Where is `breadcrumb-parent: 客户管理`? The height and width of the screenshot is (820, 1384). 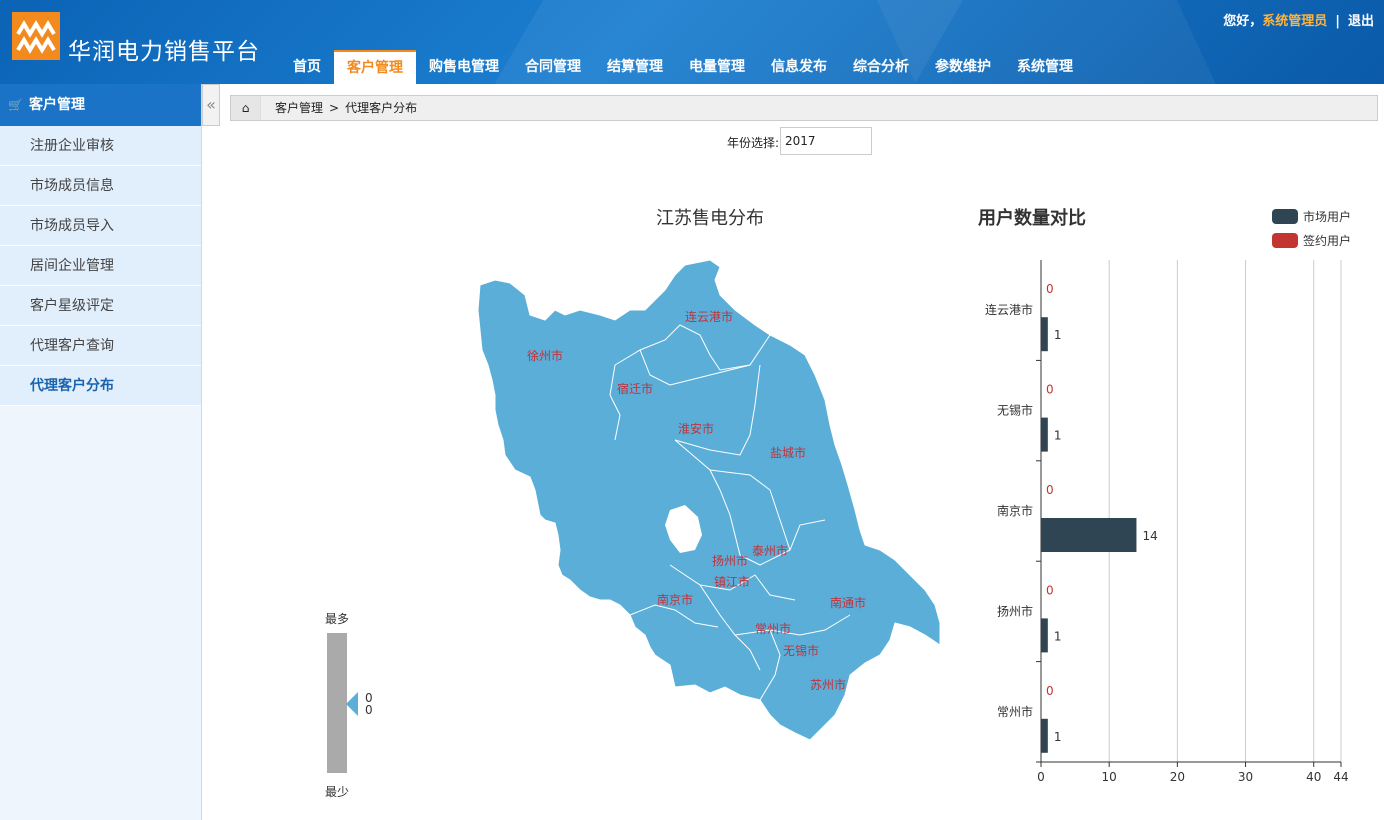
breadcrumb-parent: 客户管理 is located at coordinates (299, 108).